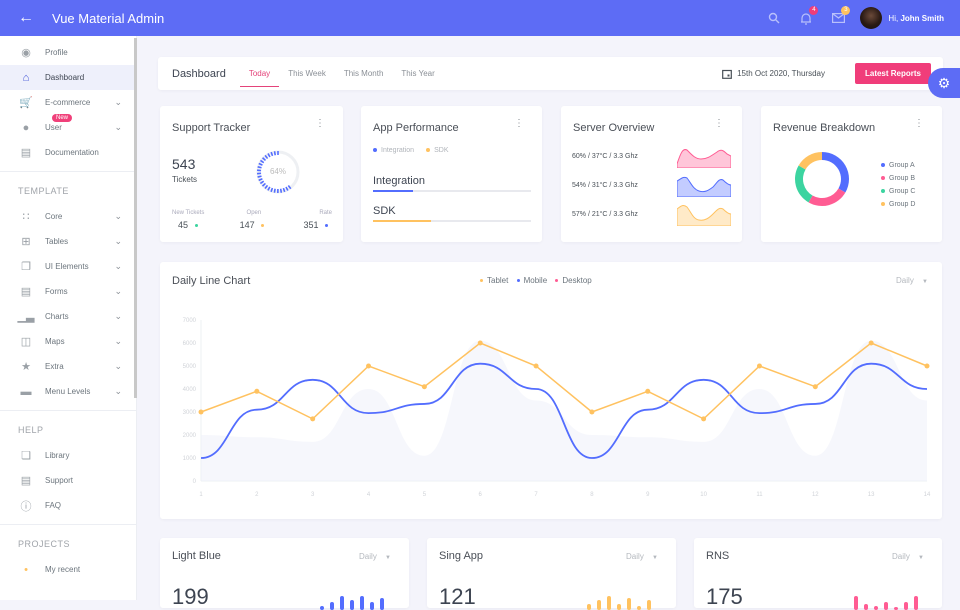 This screenshot has width=960, height=610. What do you see at coordinates (68, 152) in the screenshot?
I see `sidebar-item-documentation: ▤Documentation` at bounding box center [68, 152].